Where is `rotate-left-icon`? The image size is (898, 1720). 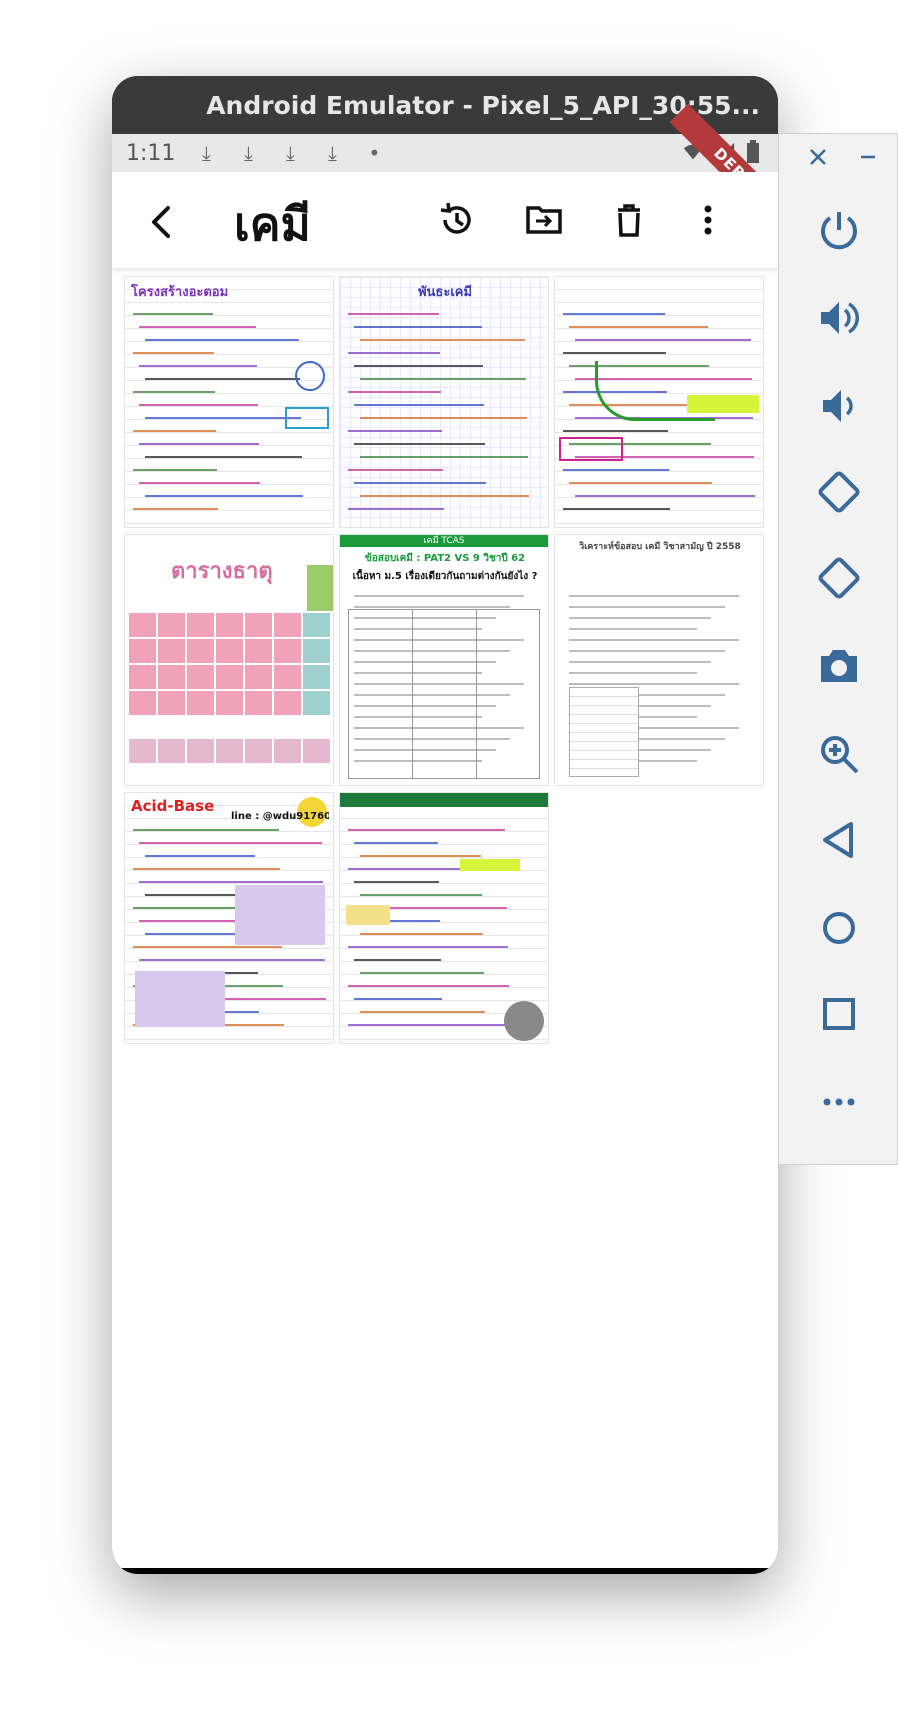 rotate-left-icon is located at coordinates (839, 492).